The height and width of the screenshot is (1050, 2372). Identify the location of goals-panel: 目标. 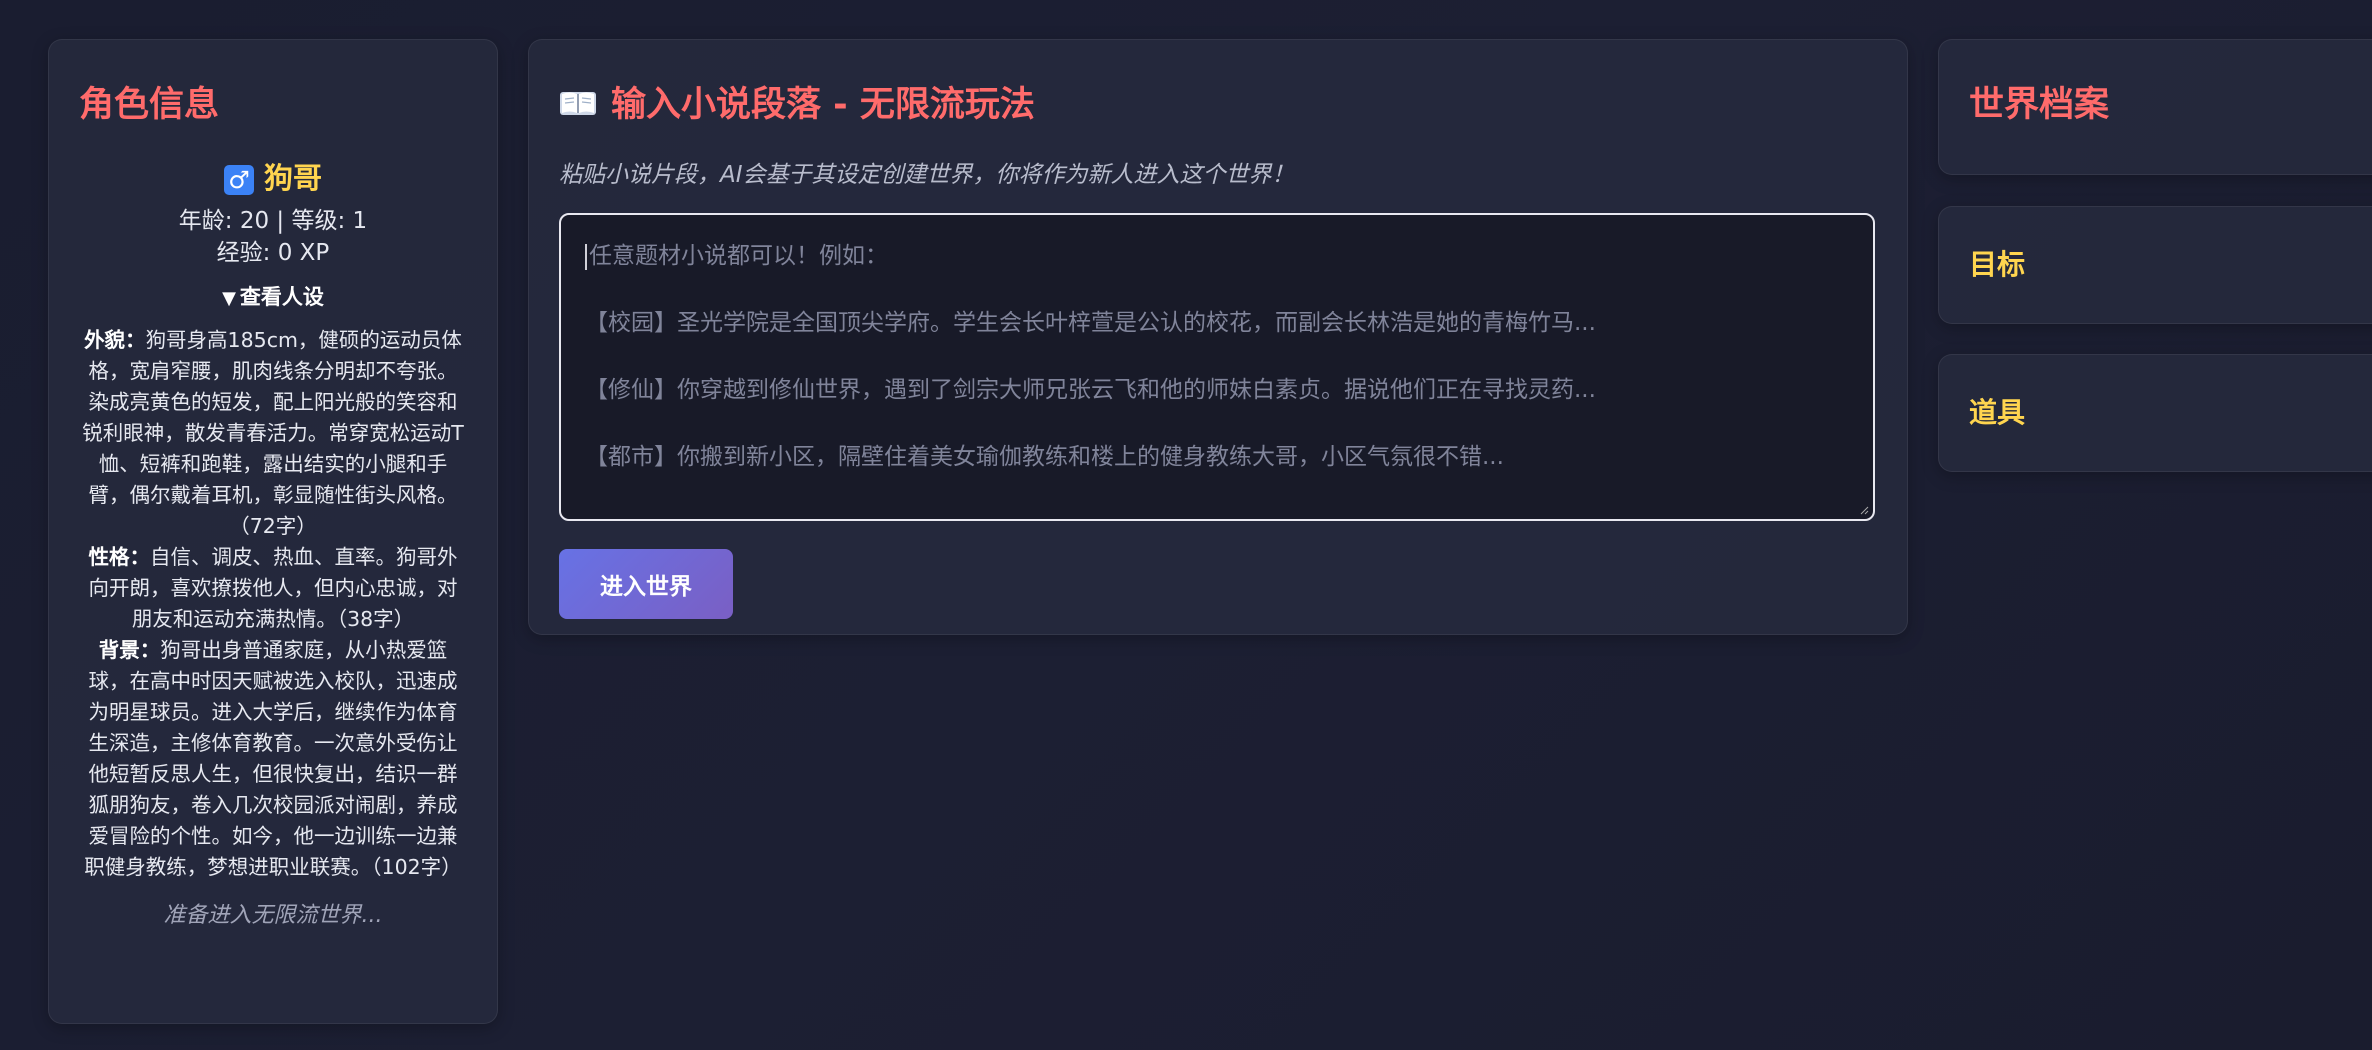
(2155, 265).